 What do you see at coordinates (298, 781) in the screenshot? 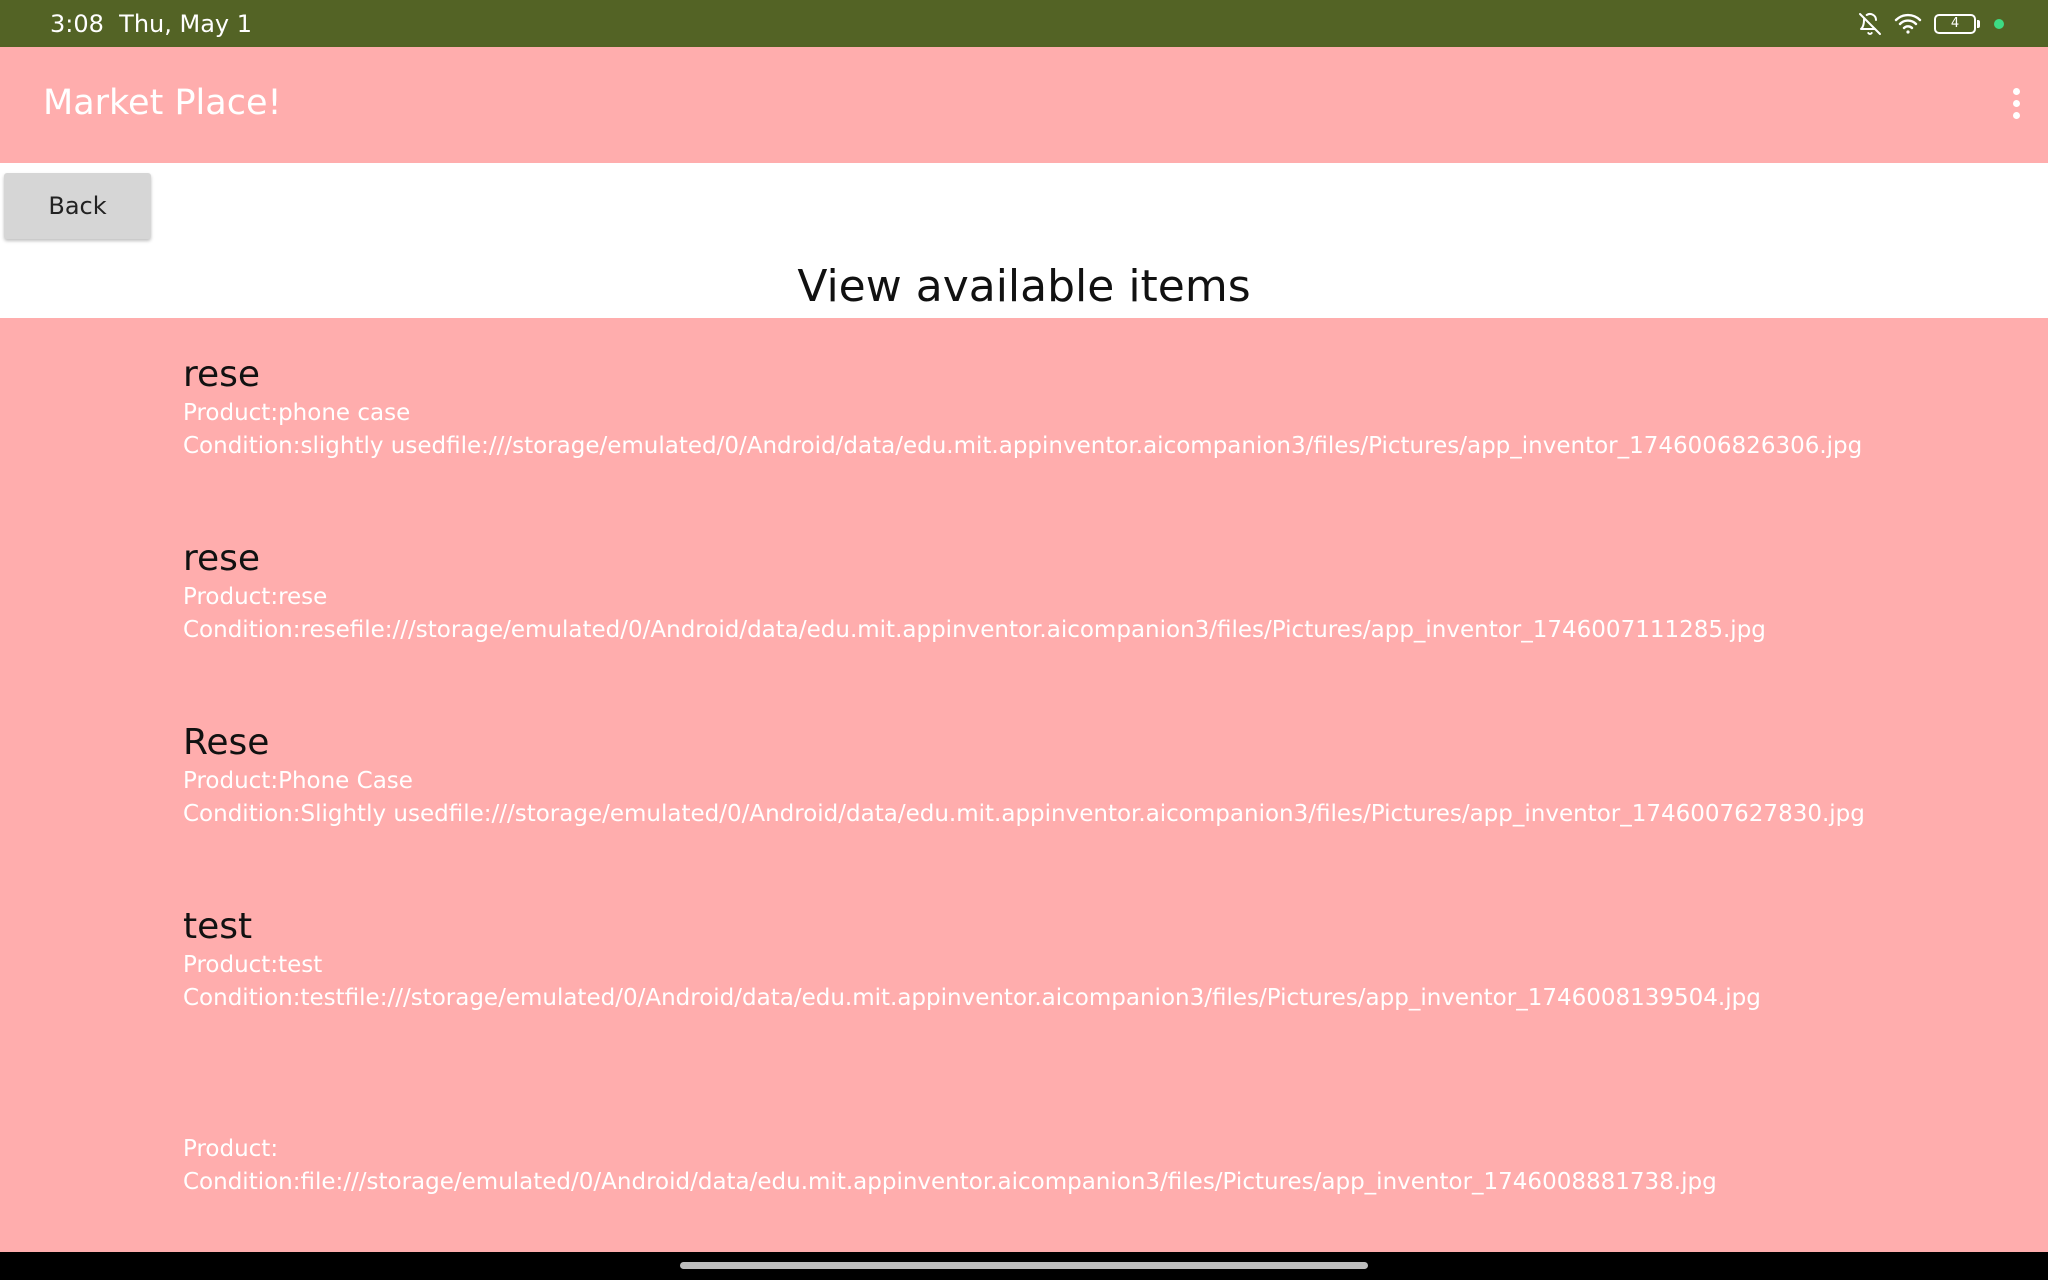
I see `item-product: Product:Phone Case` at bounding box center [298, 781].